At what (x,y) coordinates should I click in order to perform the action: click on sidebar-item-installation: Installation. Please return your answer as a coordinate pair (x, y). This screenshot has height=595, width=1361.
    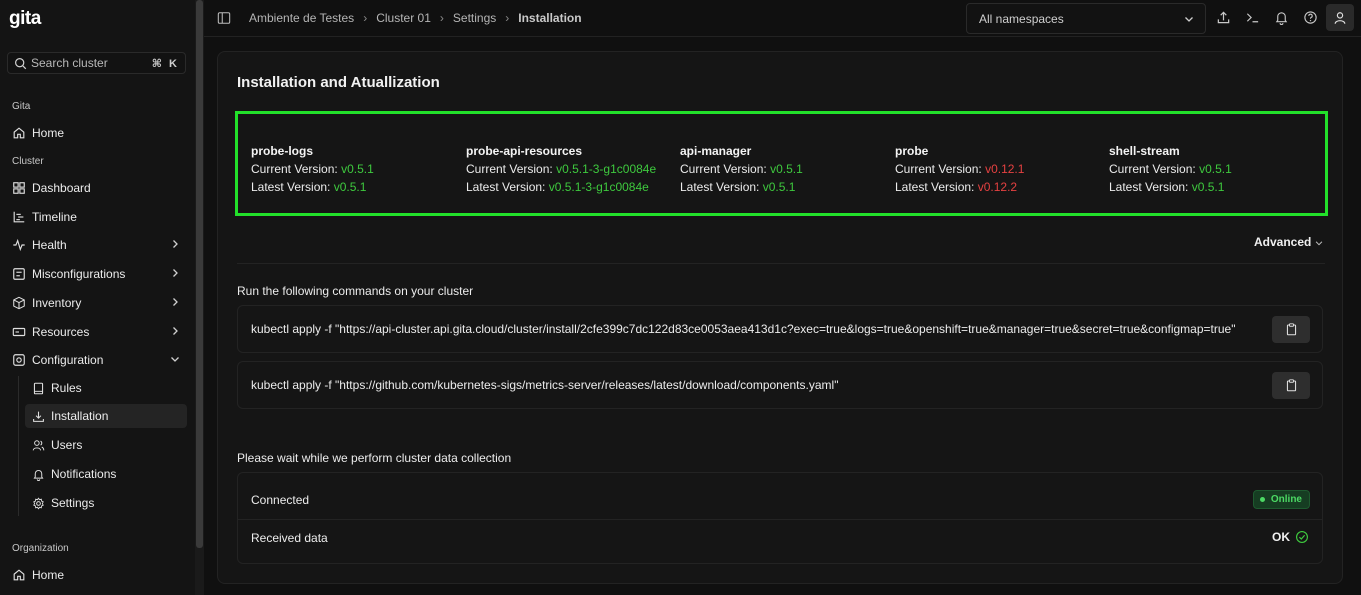
    Looking at the image, I should click on (106, 416).